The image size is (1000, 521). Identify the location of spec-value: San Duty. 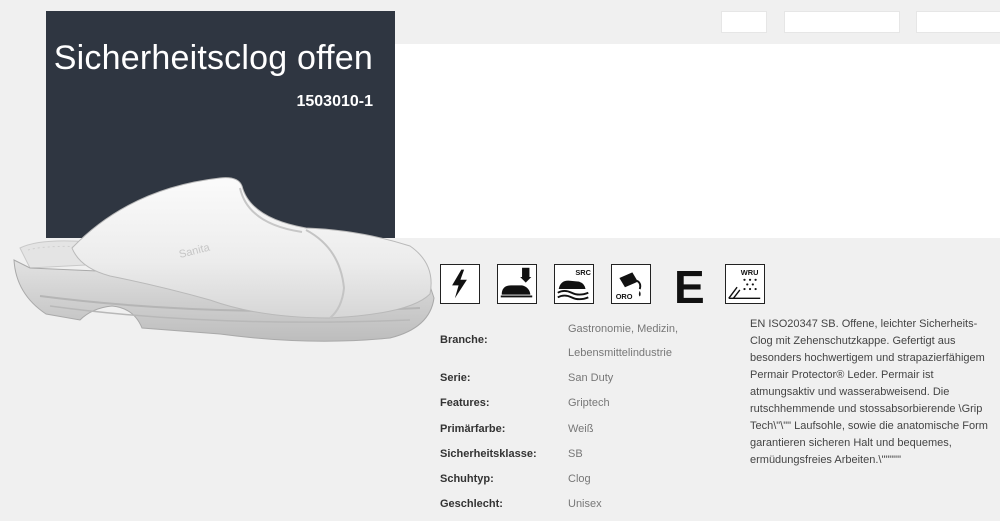
(591, 378).